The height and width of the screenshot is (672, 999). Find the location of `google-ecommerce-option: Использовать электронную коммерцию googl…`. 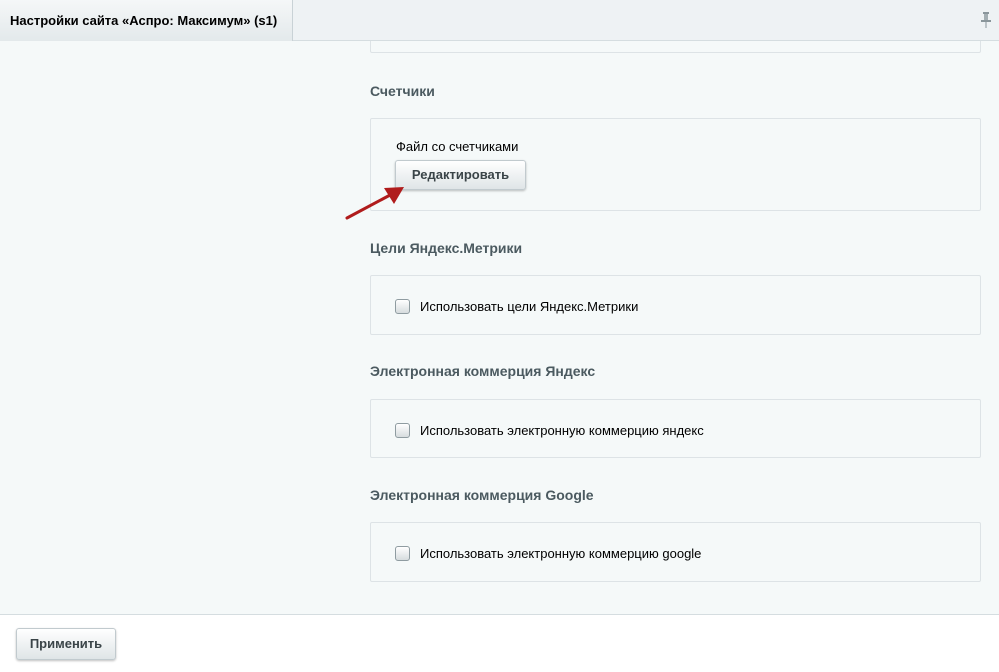

google-ecommerce-option: Использовать электронную коммерцию googl… is located at coordinates (548, 553).